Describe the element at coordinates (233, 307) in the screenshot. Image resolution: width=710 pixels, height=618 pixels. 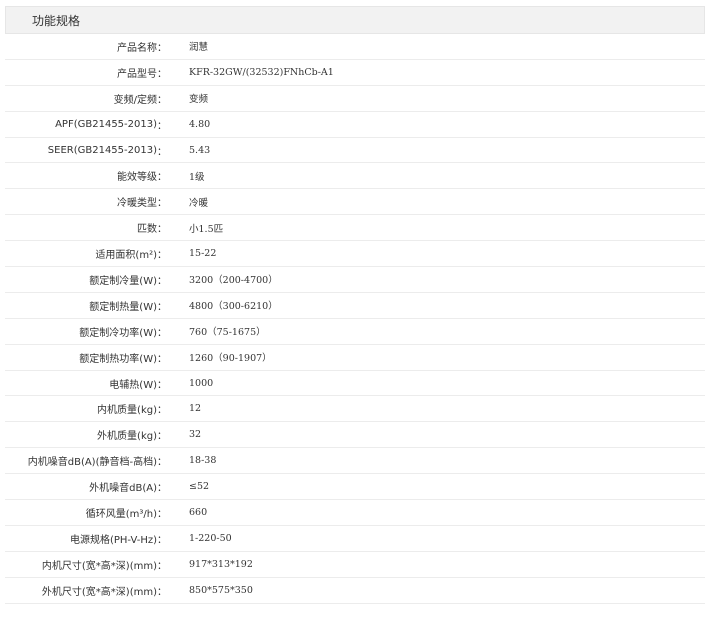
I see `spec-value: 4800（300-6210）` at that location.